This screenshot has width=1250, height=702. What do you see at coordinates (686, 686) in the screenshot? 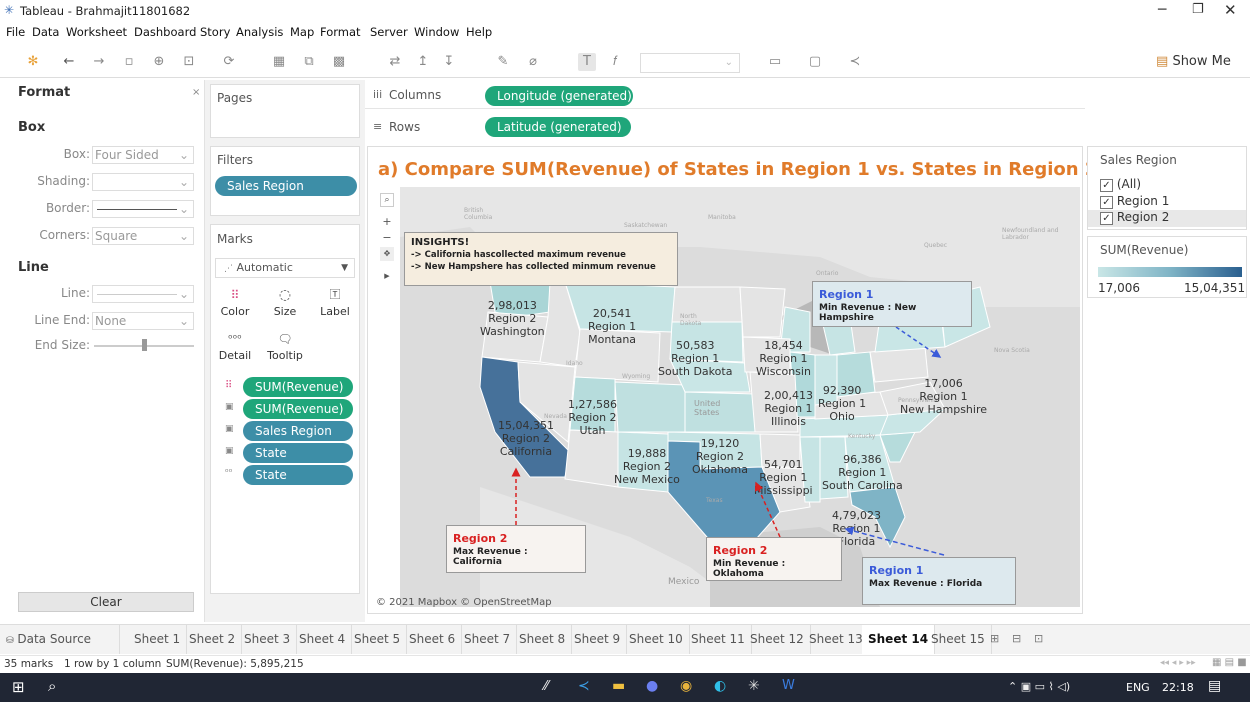
I see `chrome-icon: ◉` at bounding box center [686, 686].